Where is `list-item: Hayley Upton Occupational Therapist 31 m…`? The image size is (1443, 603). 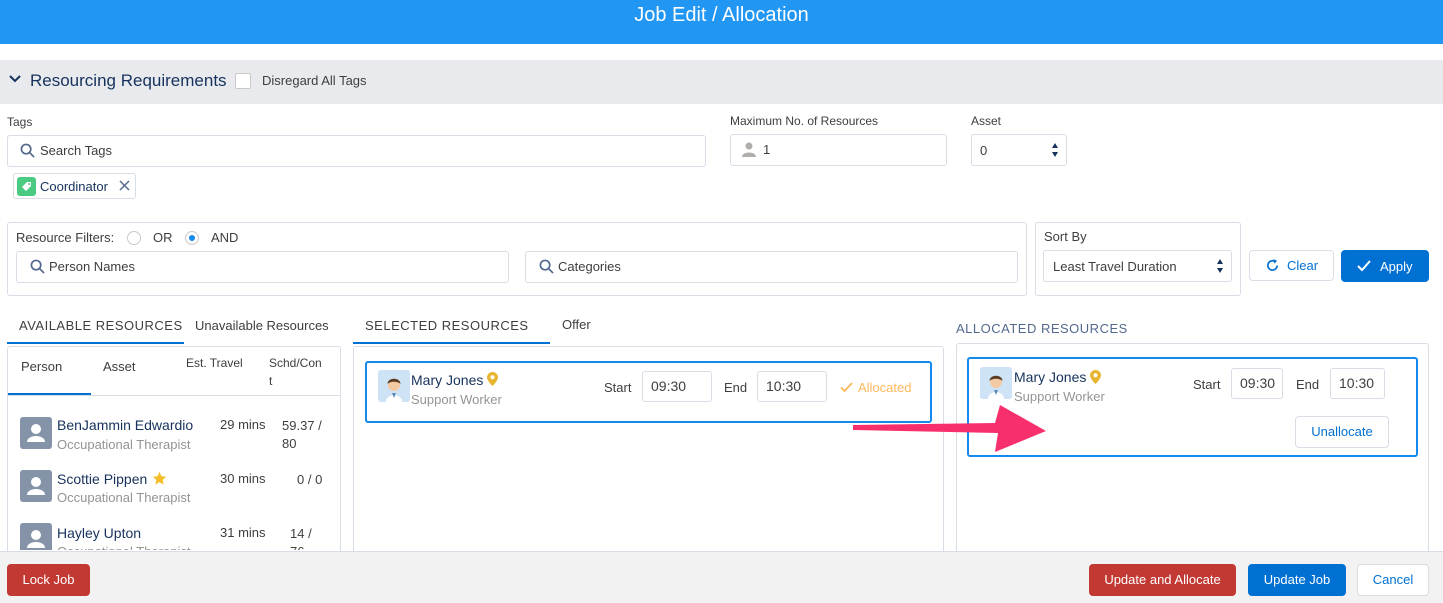
list-item: Hayley Upton Occupational Therapist 31 m… is located at coordinates (174, 533).